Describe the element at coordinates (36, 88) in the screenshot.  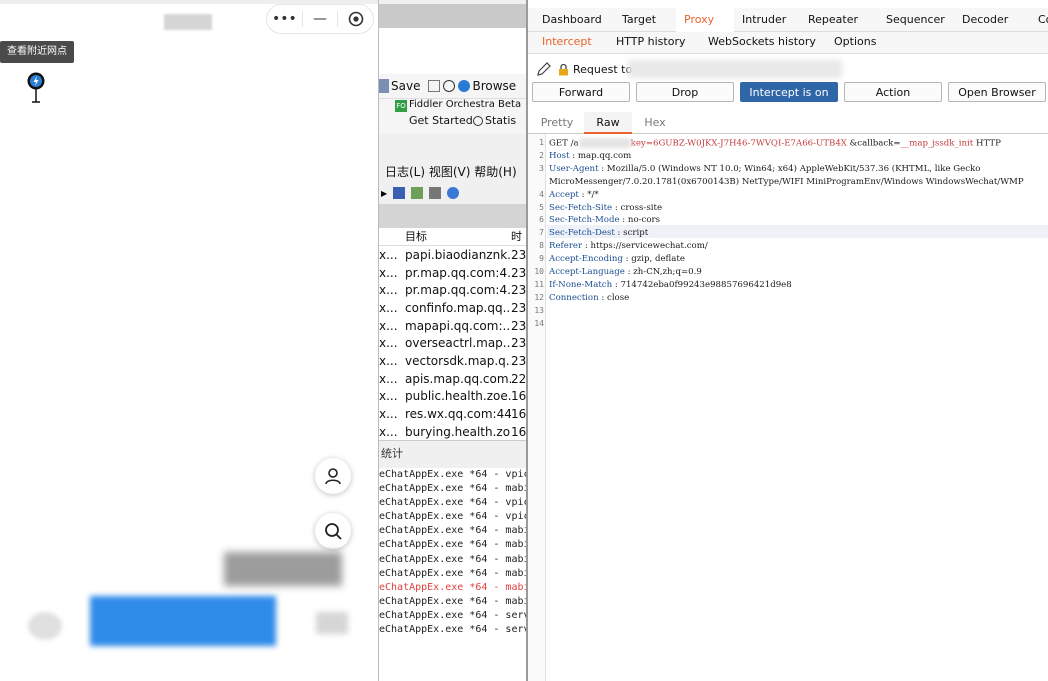
I see `map-pin-icon` at that location.